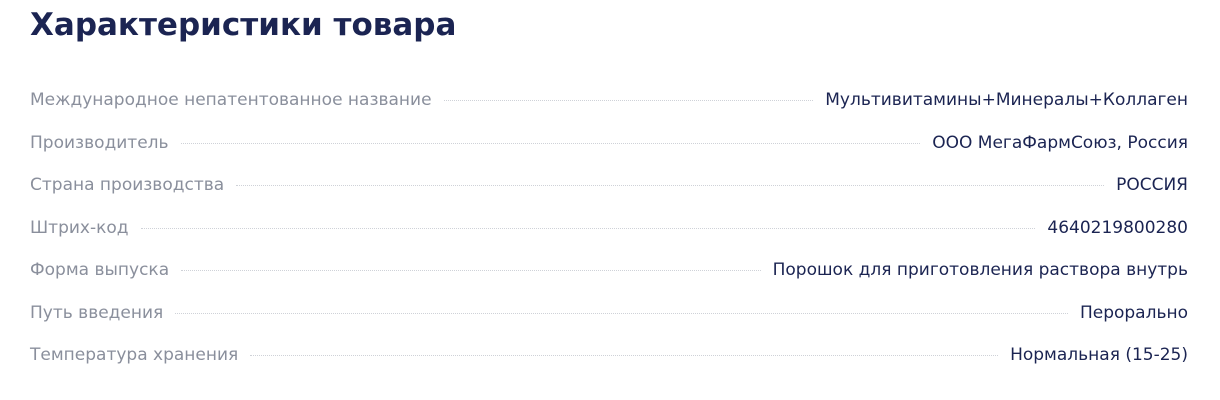 The width and height of the screenshot is (1220, 400). Describe the element at coordinates (99, 142) in the screenshot. I see `spec-label: Производитель` at that location.